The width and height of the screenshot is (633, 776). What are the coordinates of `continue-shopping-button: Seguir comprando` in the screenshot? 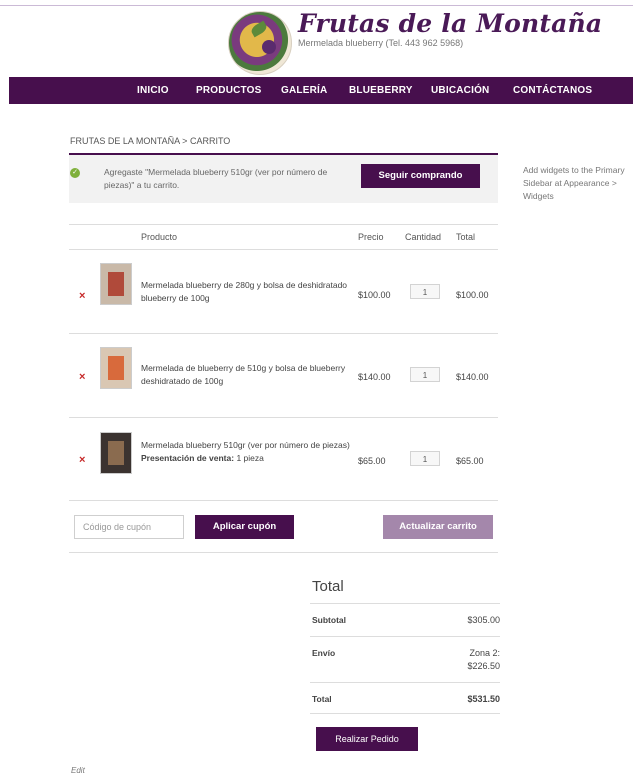 It's located at (420, 176).